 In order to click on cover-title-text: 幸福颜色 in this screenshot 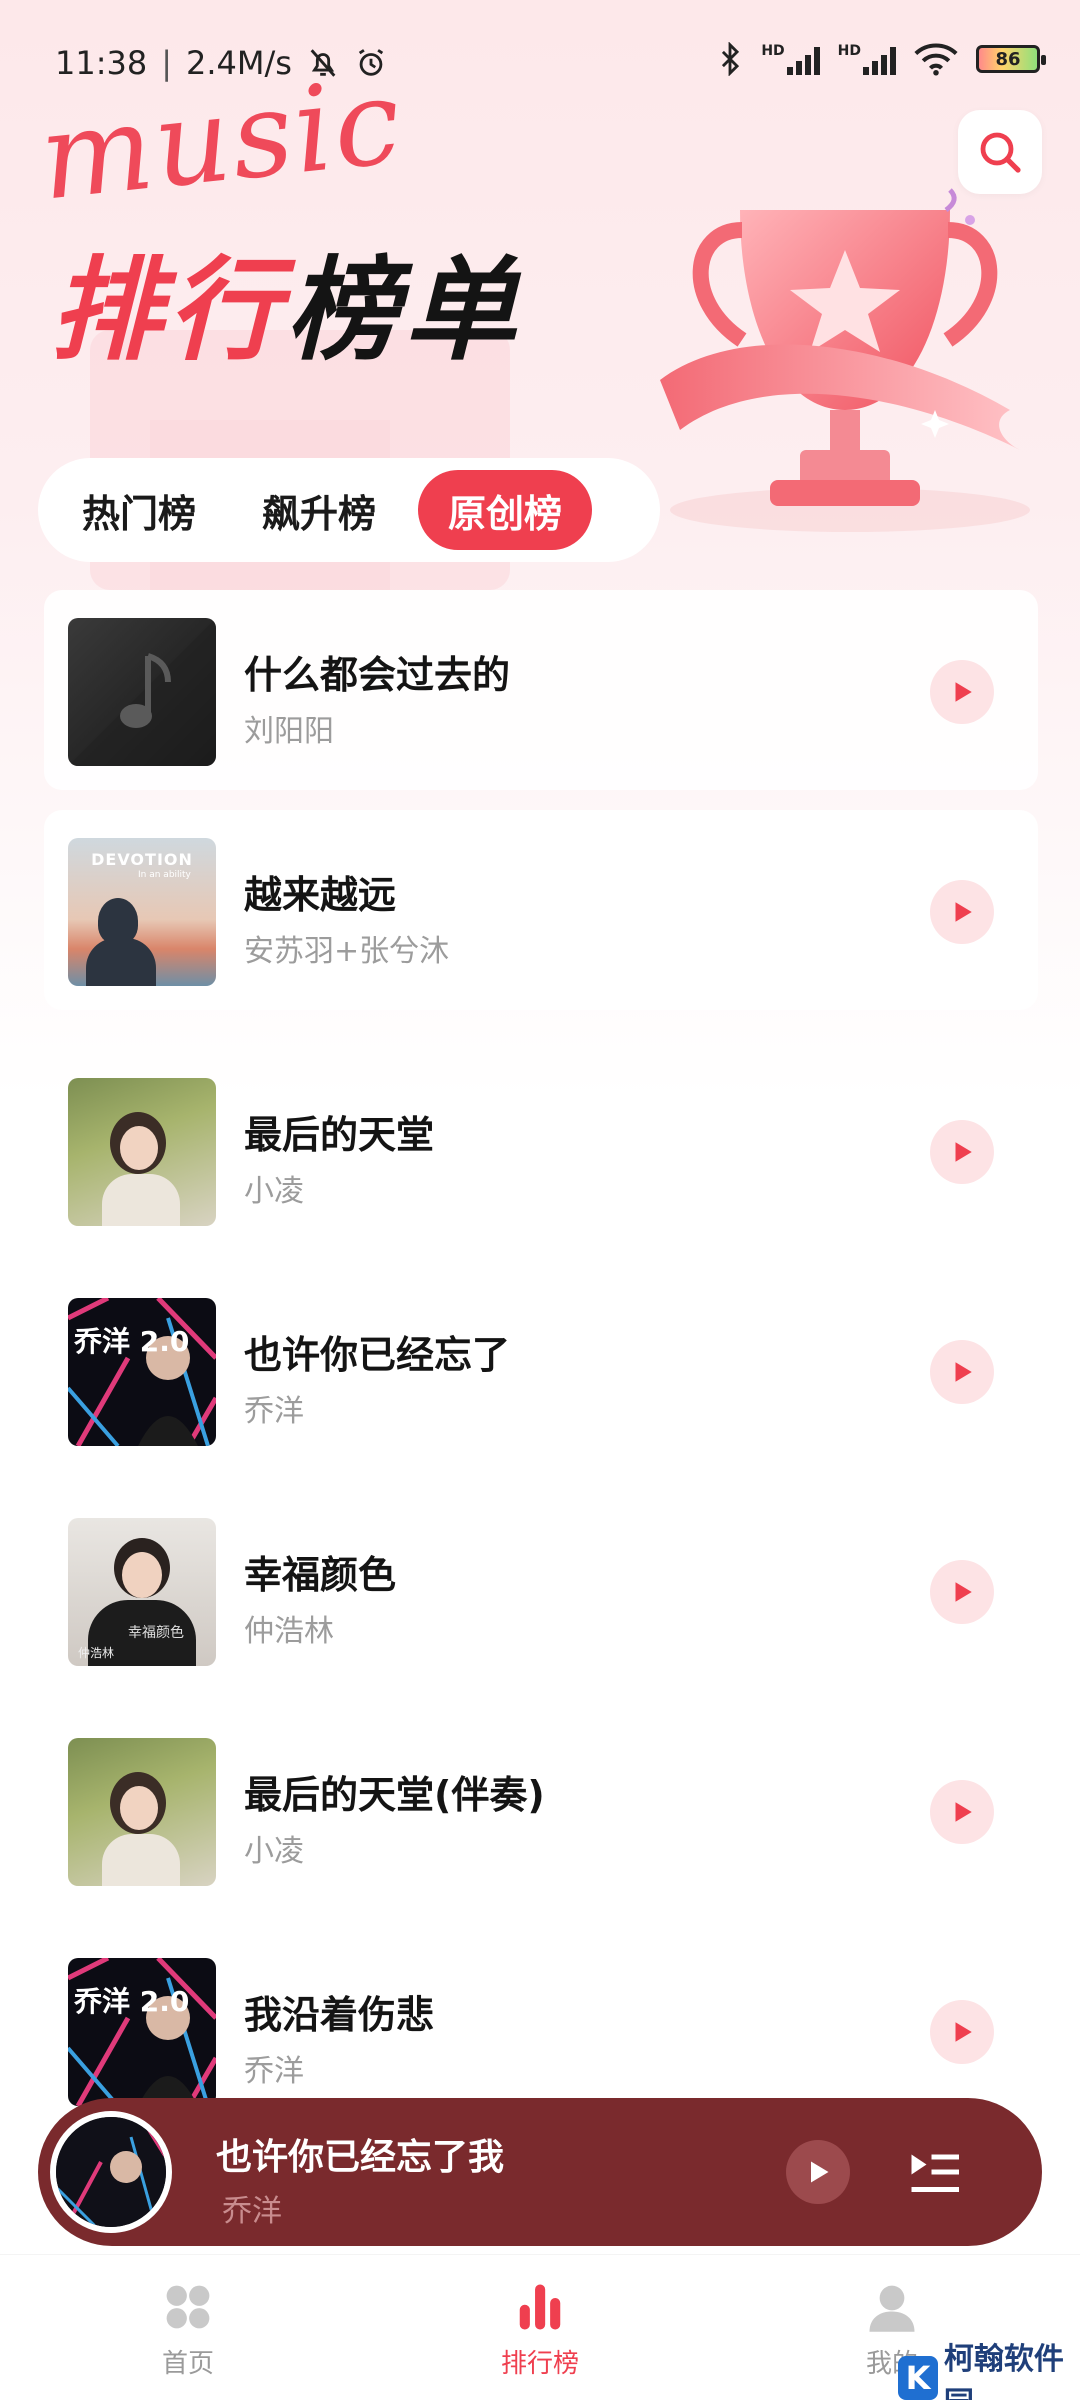, I will do `click(156, 1633)`.